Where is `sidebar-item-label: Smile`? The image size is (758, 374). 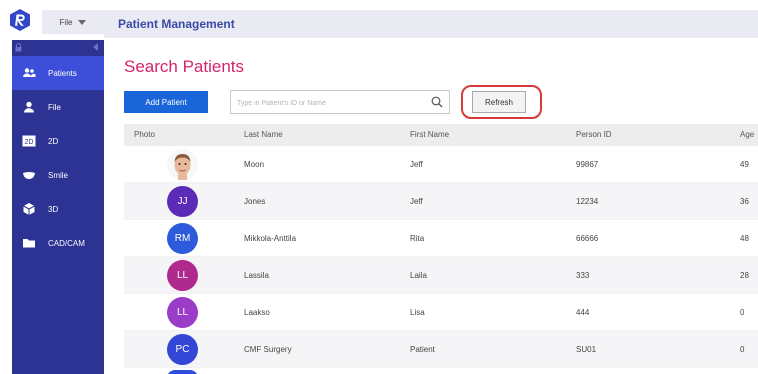 sidebar-item-label: Smile is located at coordinates (58, 175).